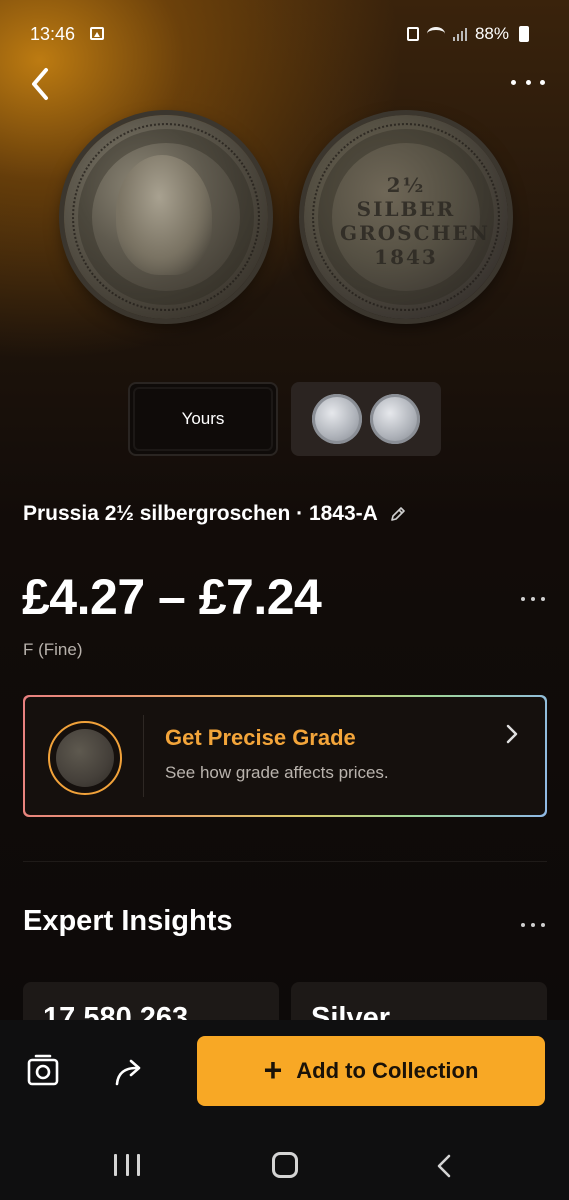  What do you see at coordinates (166, 217) in the screenshot?
I see `coin-obverse-image` at bounding box center [166, 217].